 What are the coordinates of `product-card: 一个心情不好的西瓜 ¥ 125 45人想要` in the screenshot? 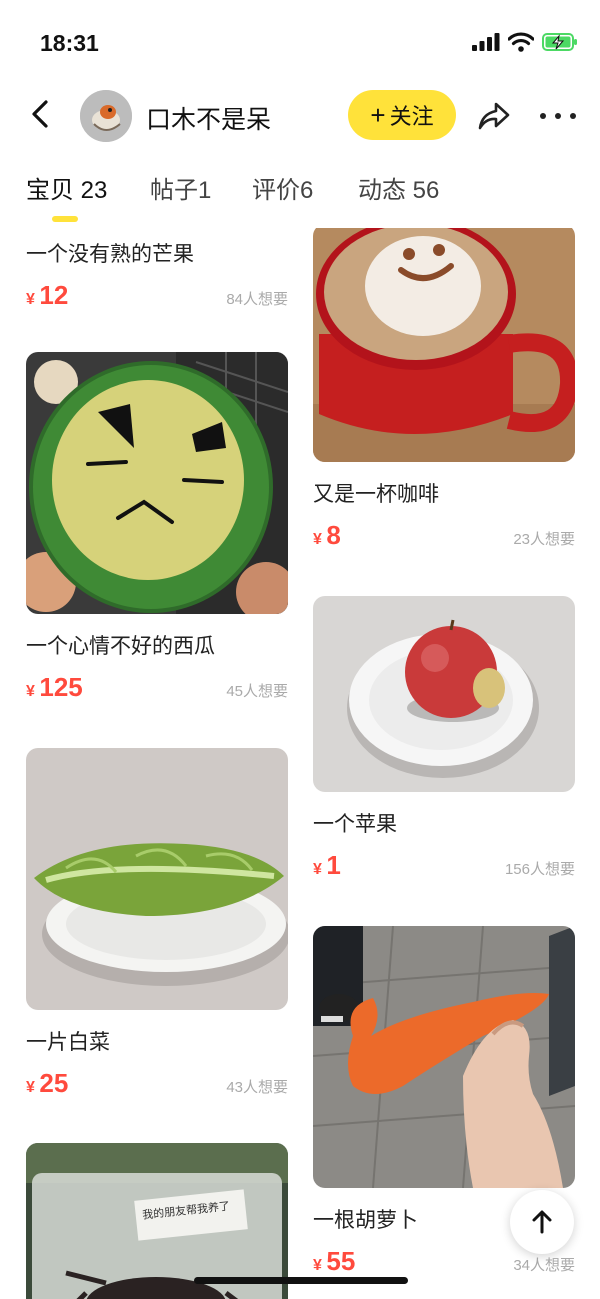 It's located at (157, 532).